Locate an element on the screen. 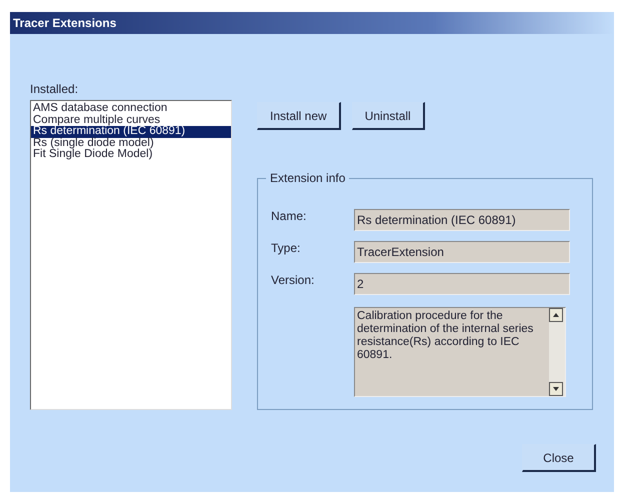  scroll-up-icon is located at coordinates (556, 315).